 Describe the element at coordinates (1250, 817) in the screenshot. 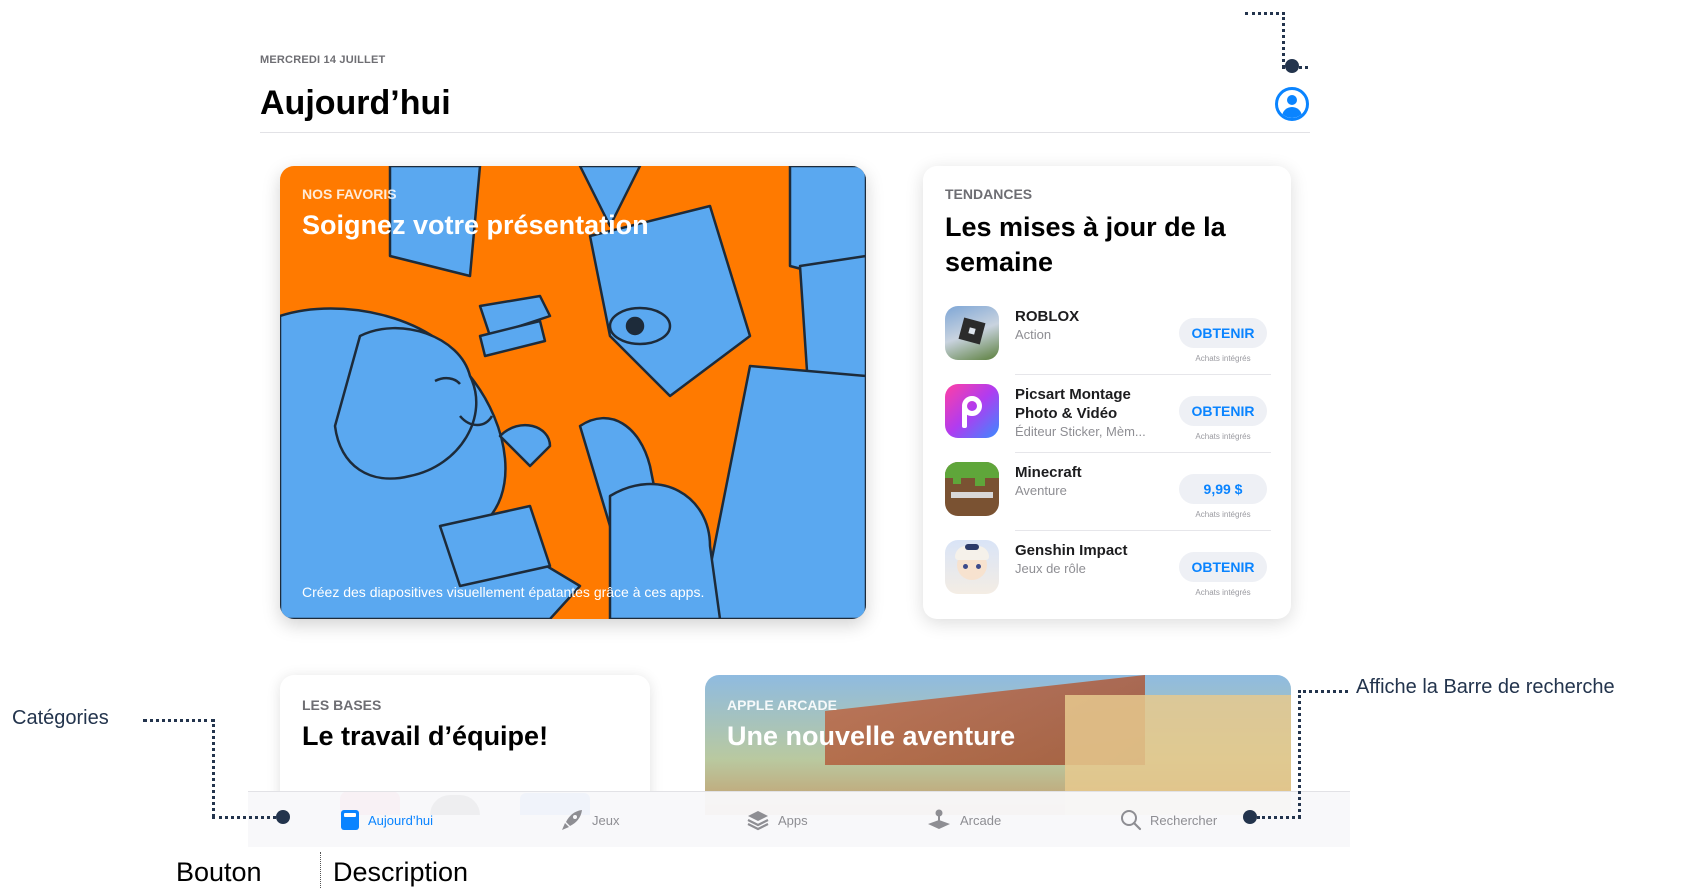

I see `search-callout-dot` at that location.